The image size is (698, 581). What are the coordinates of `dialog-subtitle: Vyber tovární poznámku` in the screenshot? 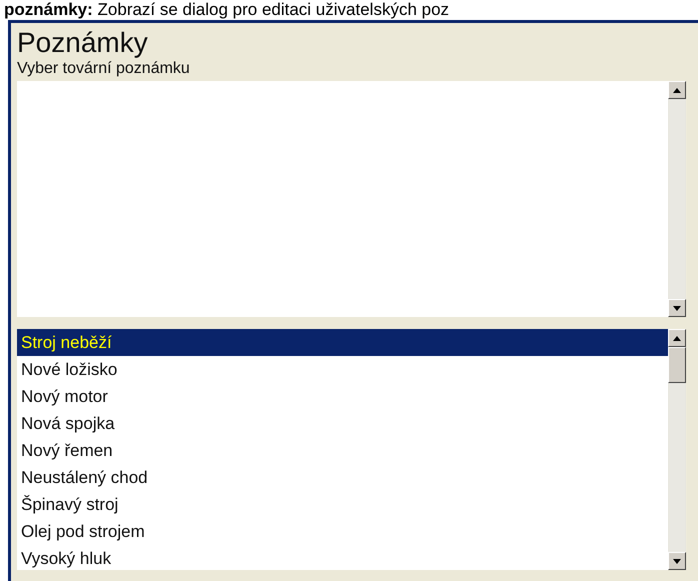 It's located at (103, 69).